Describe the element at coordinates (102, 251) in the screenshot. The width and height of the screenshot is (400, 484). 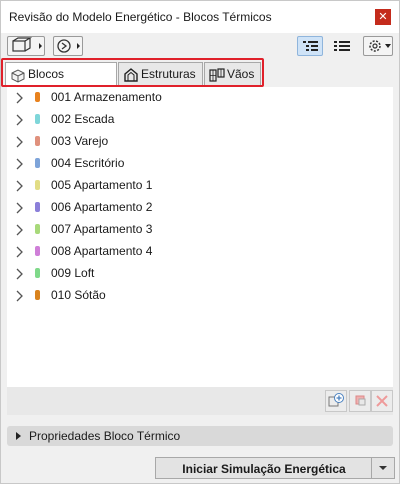
I see `block-label: 008 Apartamento 4` at that location.